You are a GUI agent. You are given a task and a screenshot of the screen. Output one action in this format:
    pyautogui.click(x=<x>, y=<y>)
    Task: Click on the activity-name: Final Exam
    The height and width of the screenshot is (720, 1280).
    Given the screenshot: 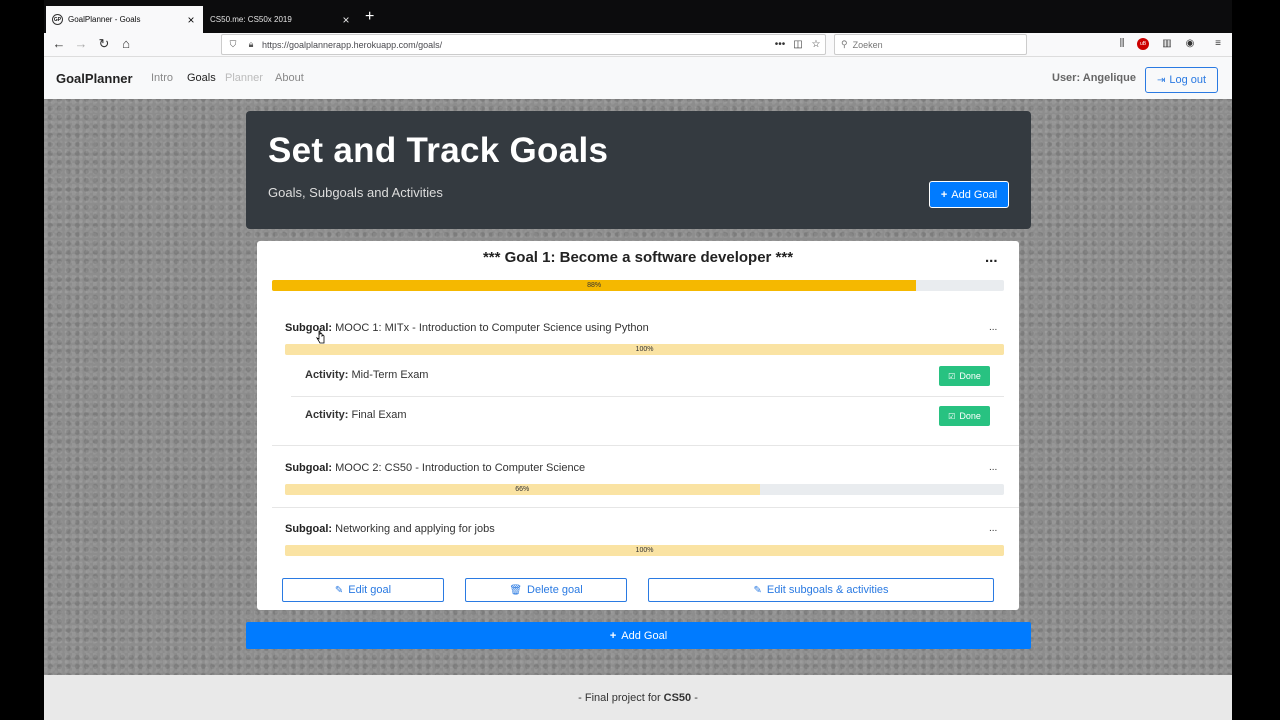 What is the action you would take?
    pyautogui.click(x=379, y=415)
    